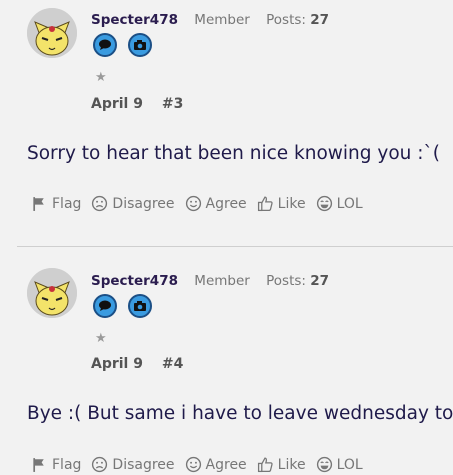 This screenshot has height=475, width=453. Describe the element at coordinates (172, 364) in the screenshot. I see `post-number: #4` at that location.